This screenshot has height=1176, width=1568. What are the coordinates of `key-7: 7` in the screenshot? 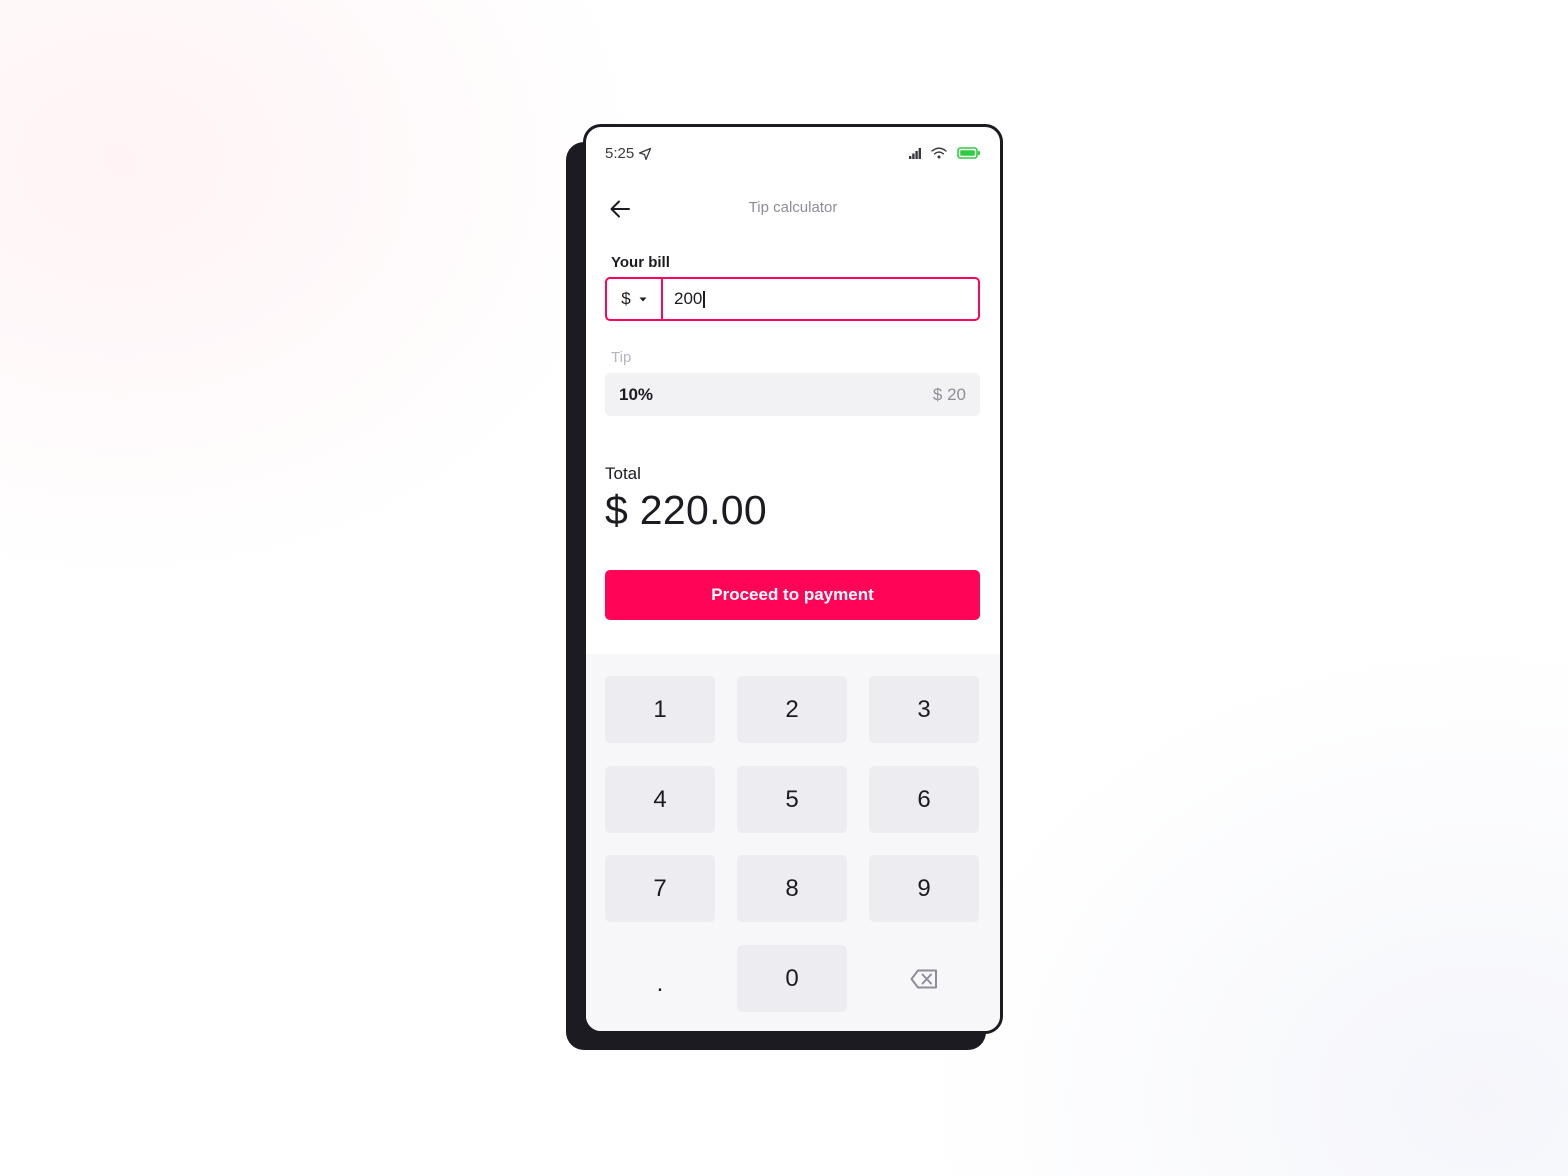 It's located at (660, 888).